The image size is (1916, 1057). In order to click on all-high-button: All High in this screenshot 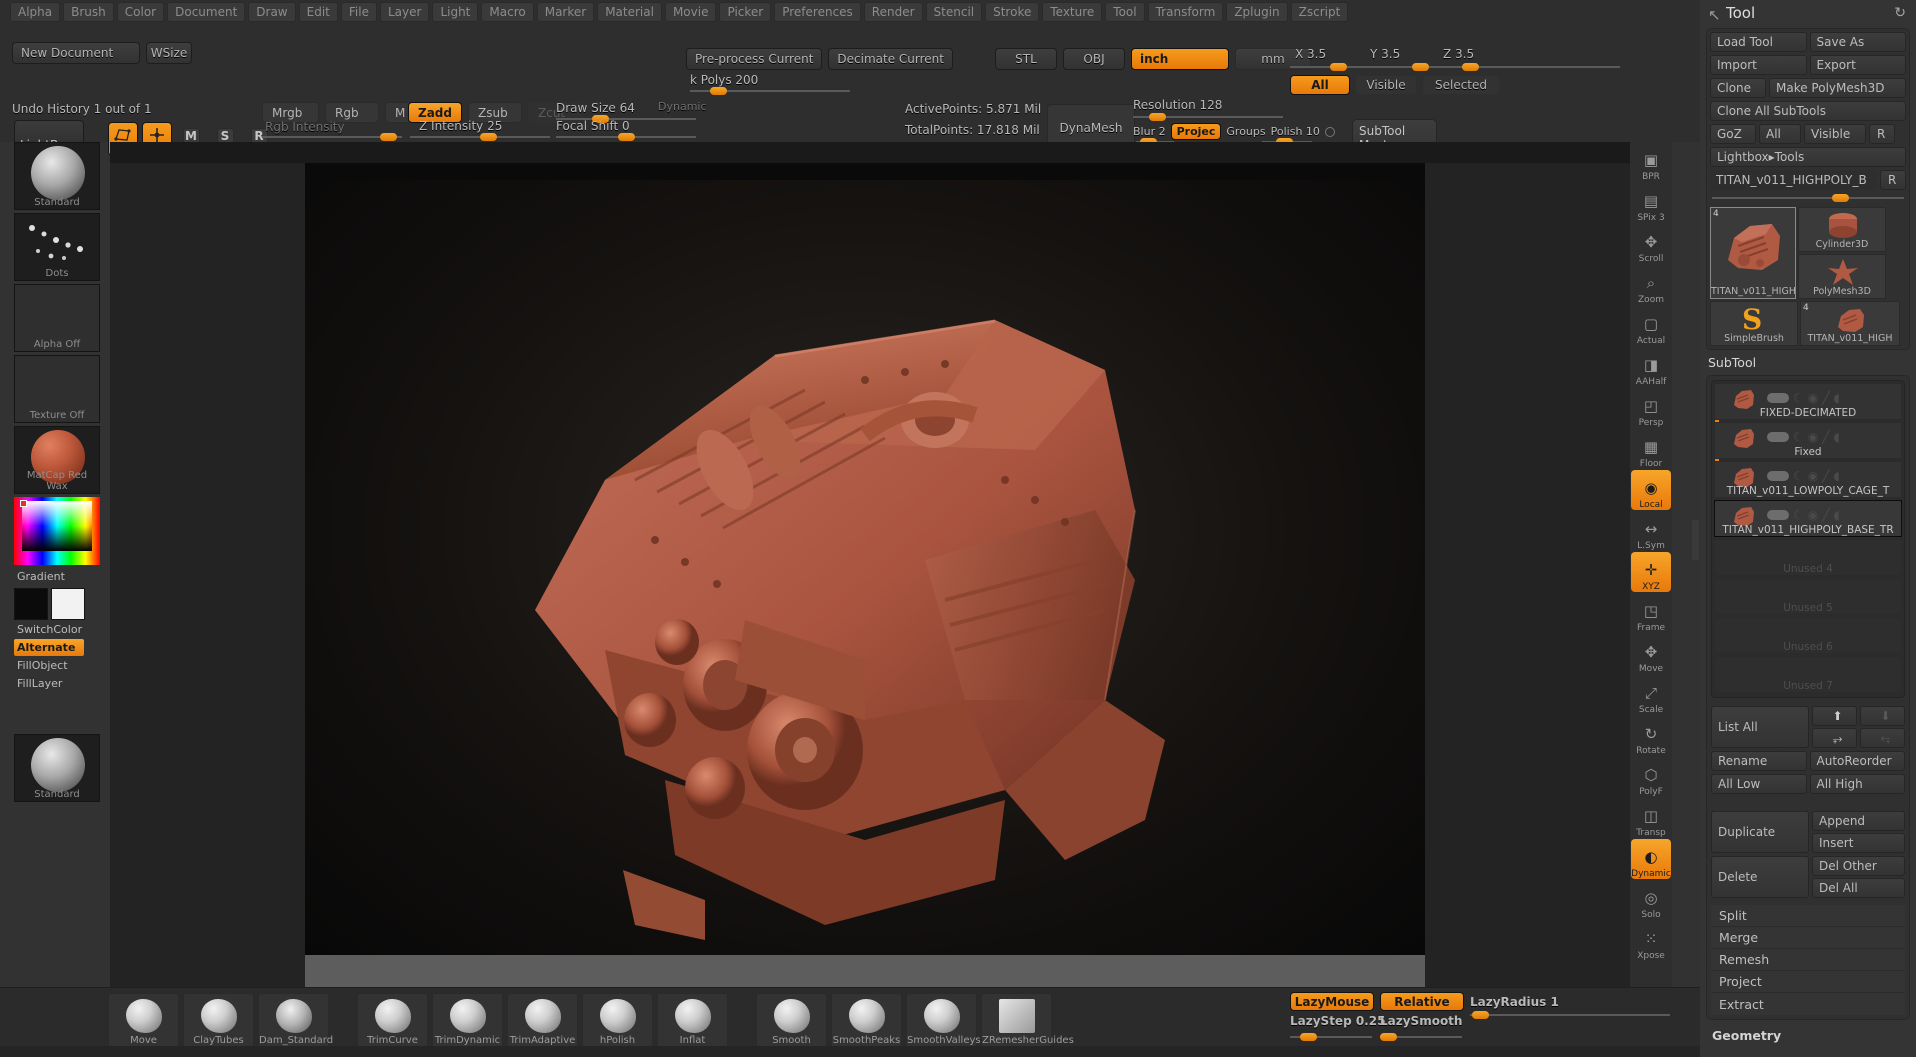, I will do `click(1857, 784)`.